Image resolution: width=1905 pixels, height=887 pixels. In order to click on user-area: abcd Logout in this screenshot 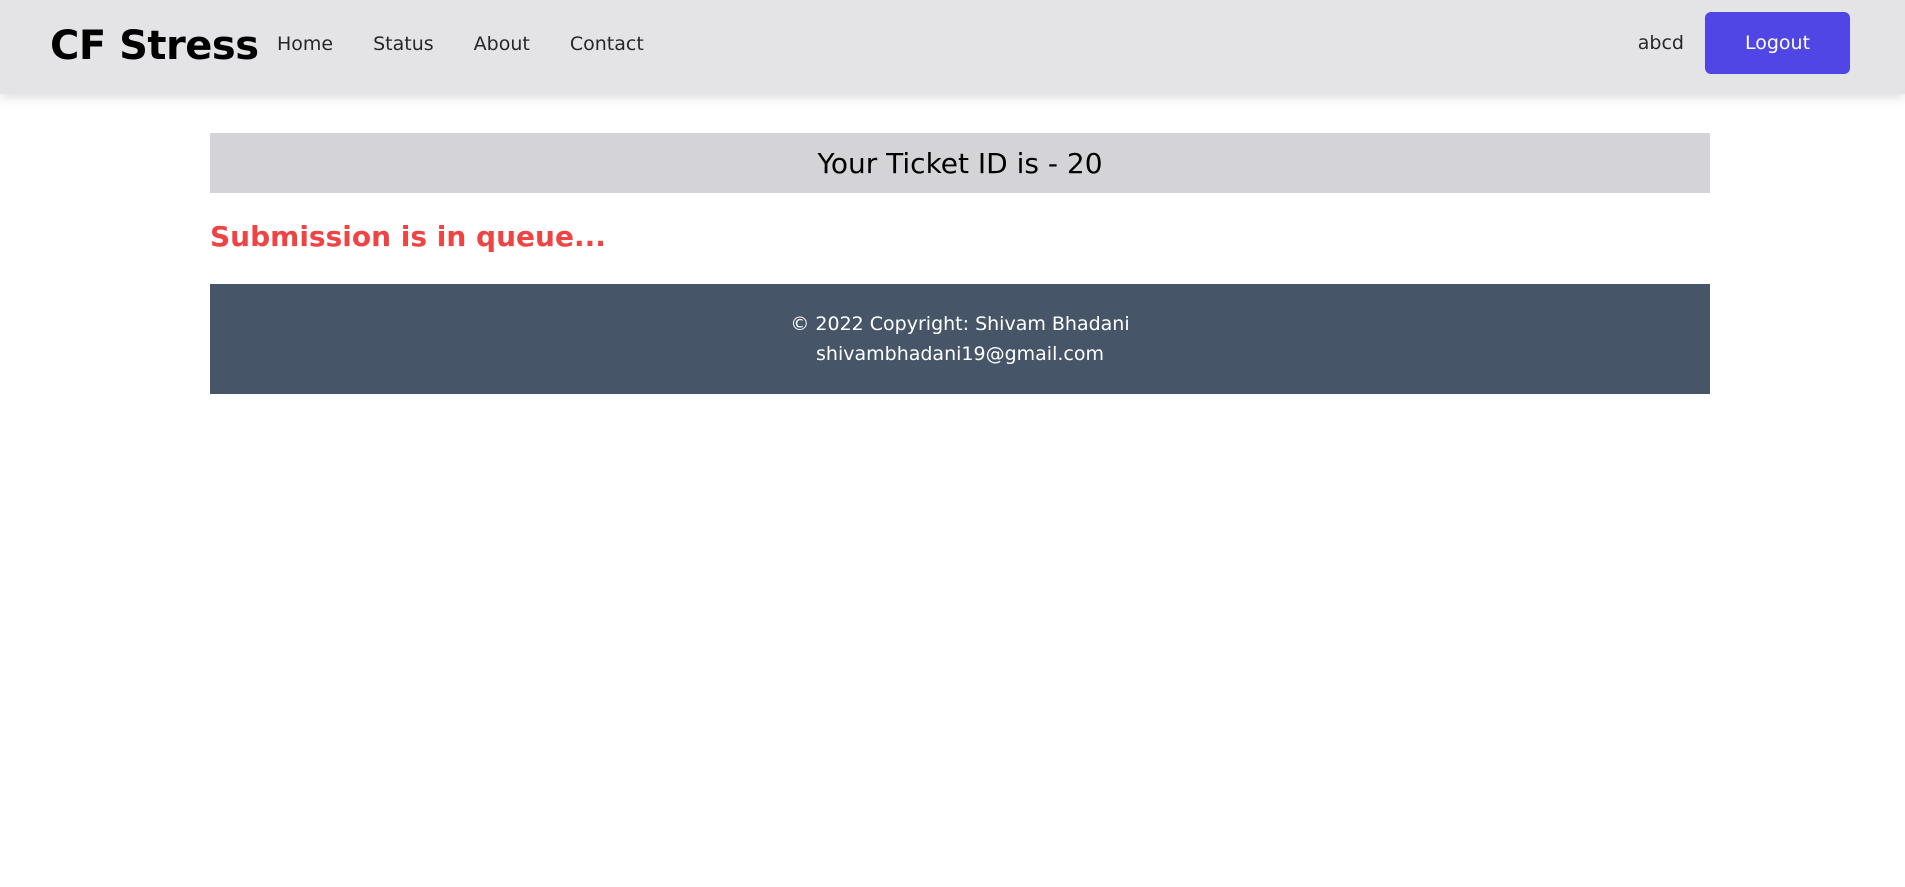, I will do `click(1744, 43)`.